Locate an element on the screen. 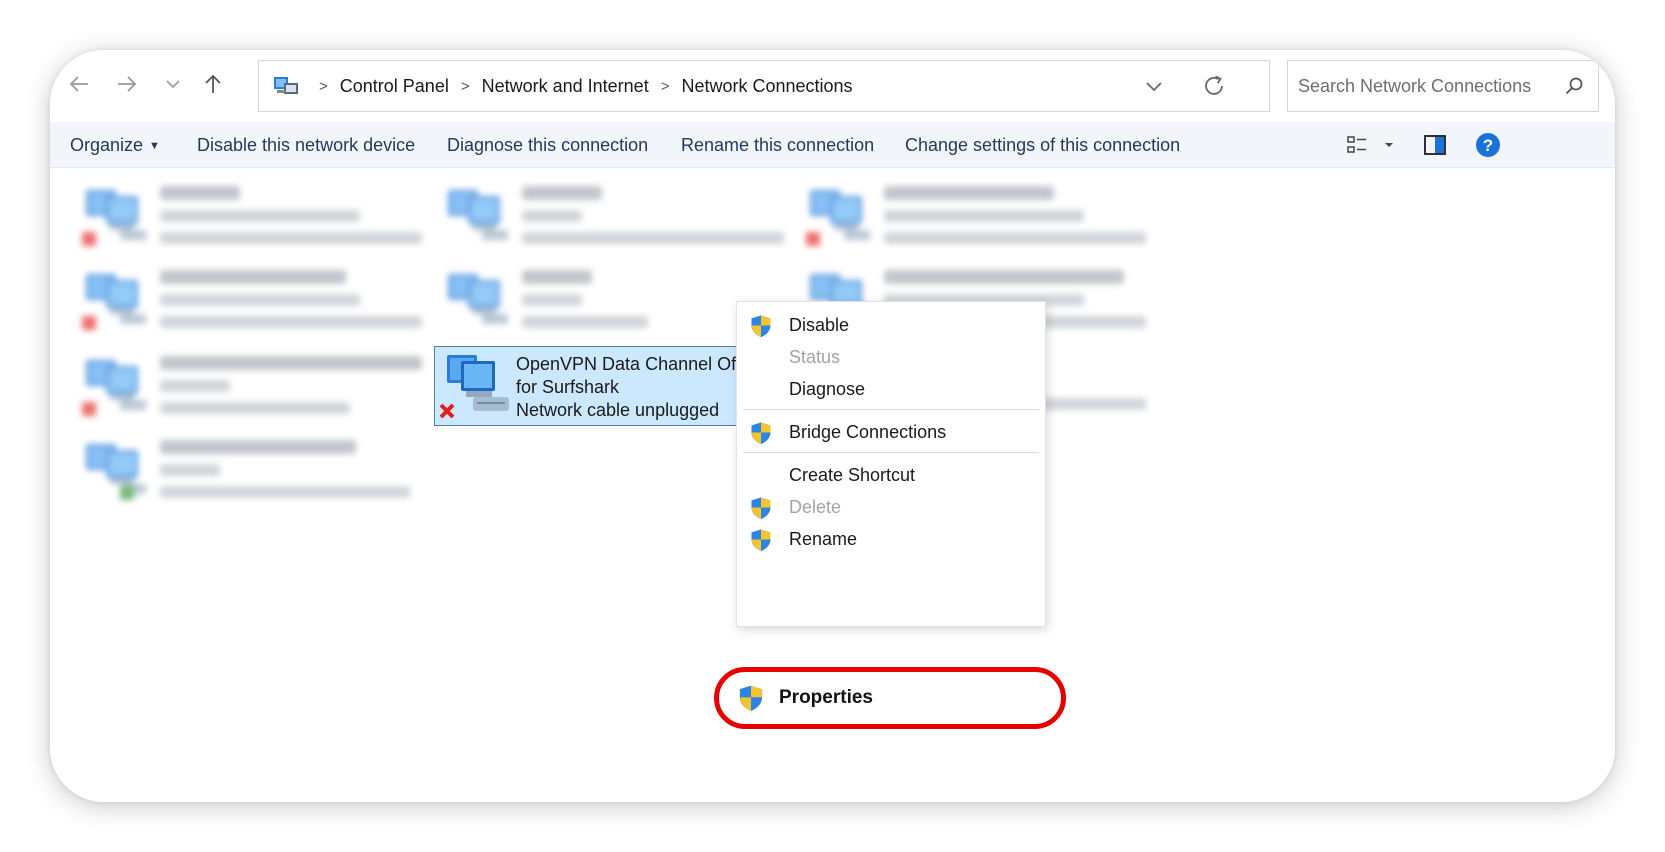 The width and height of the screenshot is (1665, 852). search-box is located at coordinates (1443, 86).